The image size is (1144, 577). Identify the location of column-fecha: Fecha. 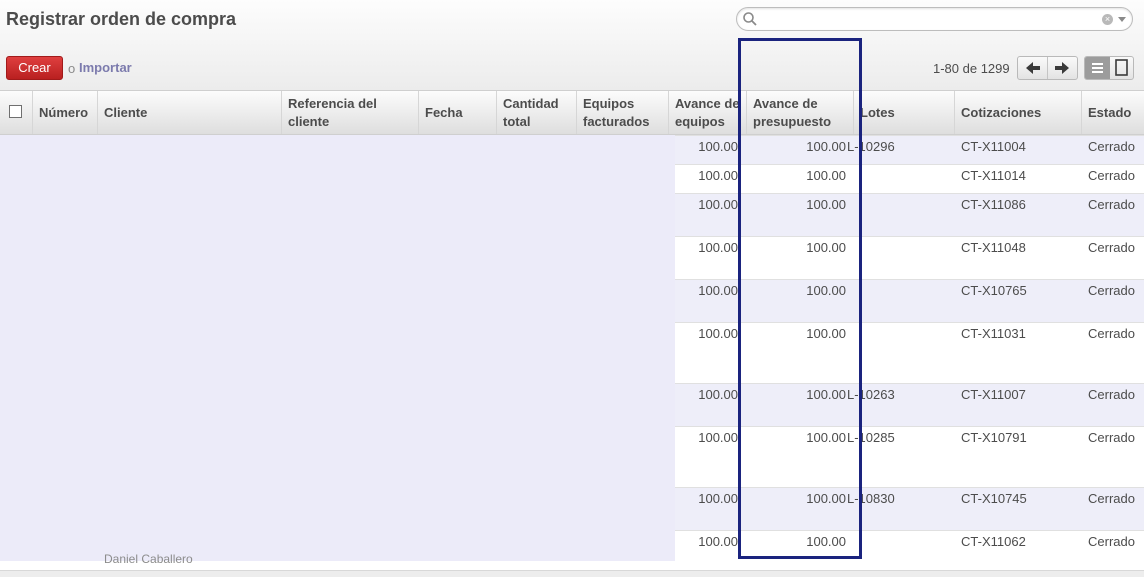
(457, 112).